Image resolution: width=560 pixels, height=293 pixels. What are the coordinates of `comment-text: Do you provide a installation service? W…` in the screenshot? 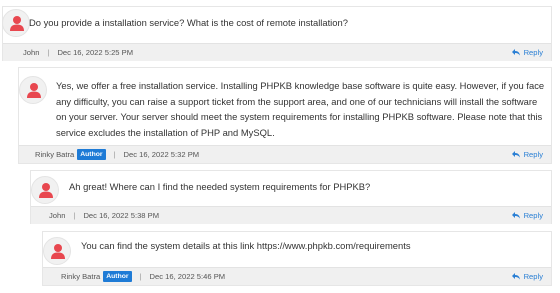 It's located at (188, 22).